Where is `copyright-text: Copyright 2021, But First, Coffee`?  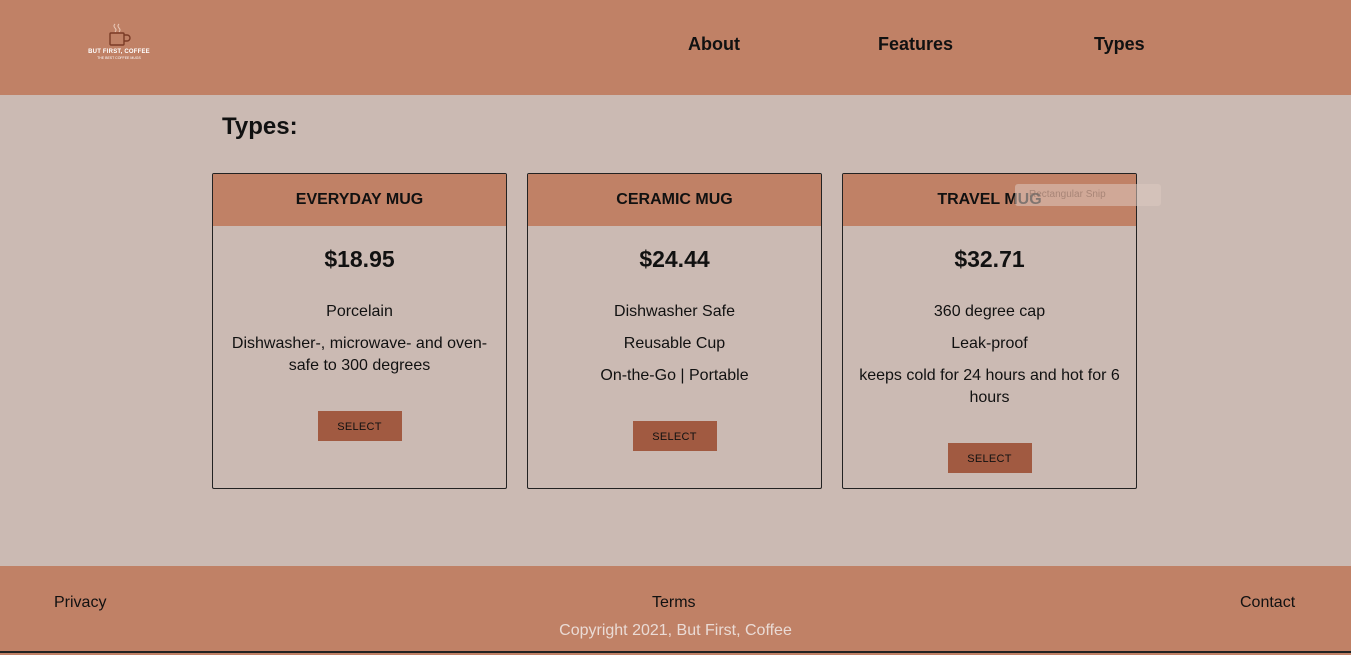 copyright-text: Copyright 2021, But First, Coffee is located at coordinates (675, 630).